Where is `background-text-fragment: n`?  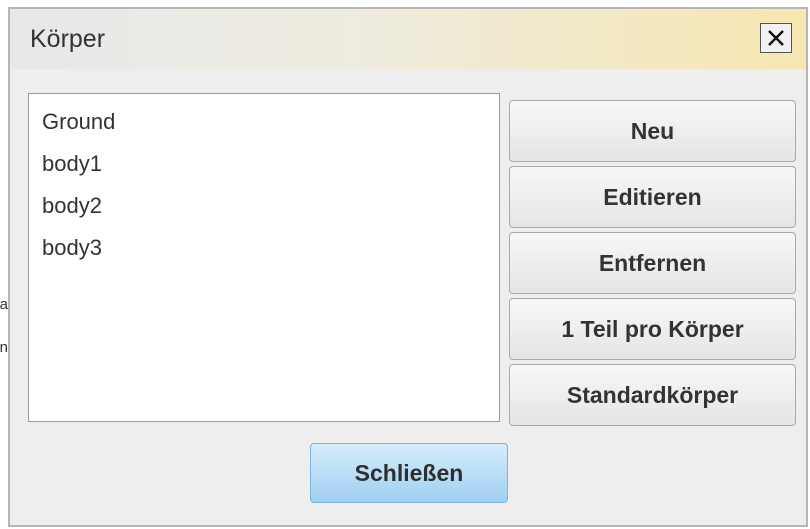
background-text-fragment: n is located at coordinates (4, 348).